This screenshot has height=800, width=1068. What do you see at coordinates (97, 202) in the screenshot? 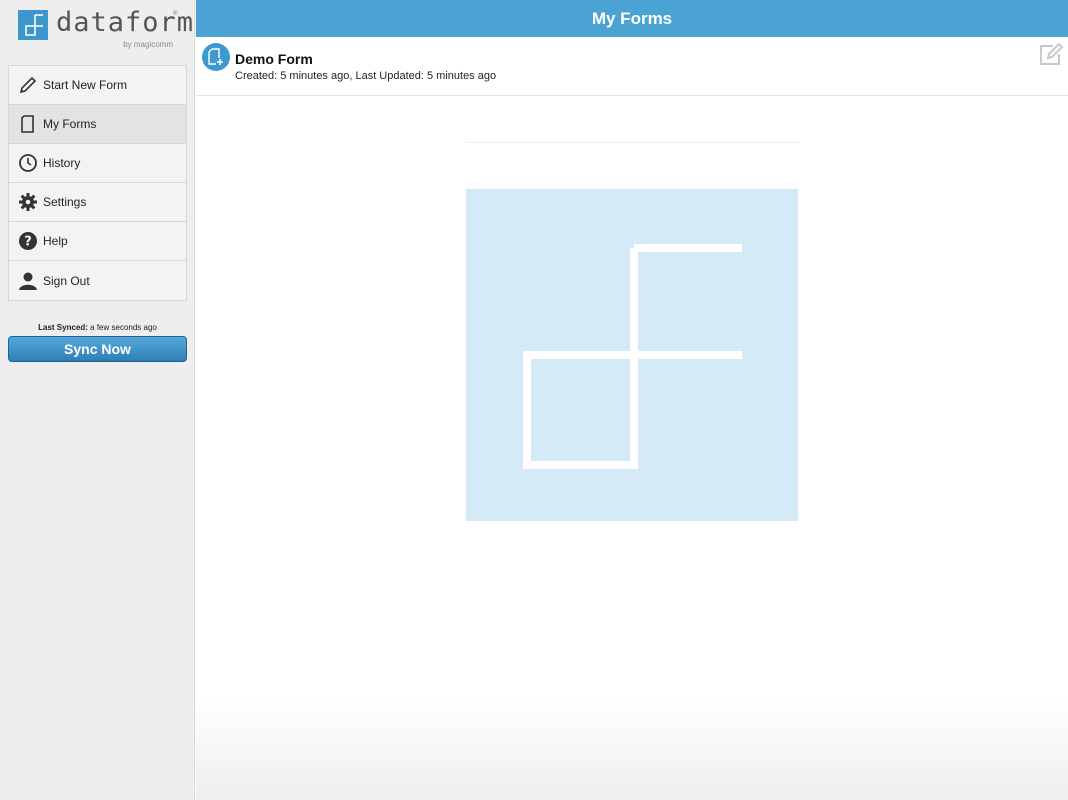
I see `sidebar-item-settings: Settings` at bounding box center [97, 202].